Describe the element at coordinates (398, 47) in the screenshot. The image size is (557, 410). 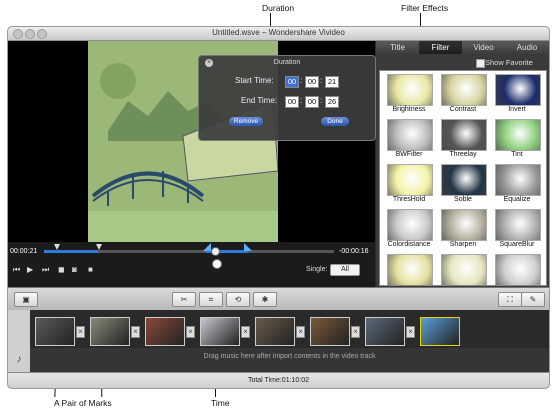
I see `tab-title: Title` at that location.